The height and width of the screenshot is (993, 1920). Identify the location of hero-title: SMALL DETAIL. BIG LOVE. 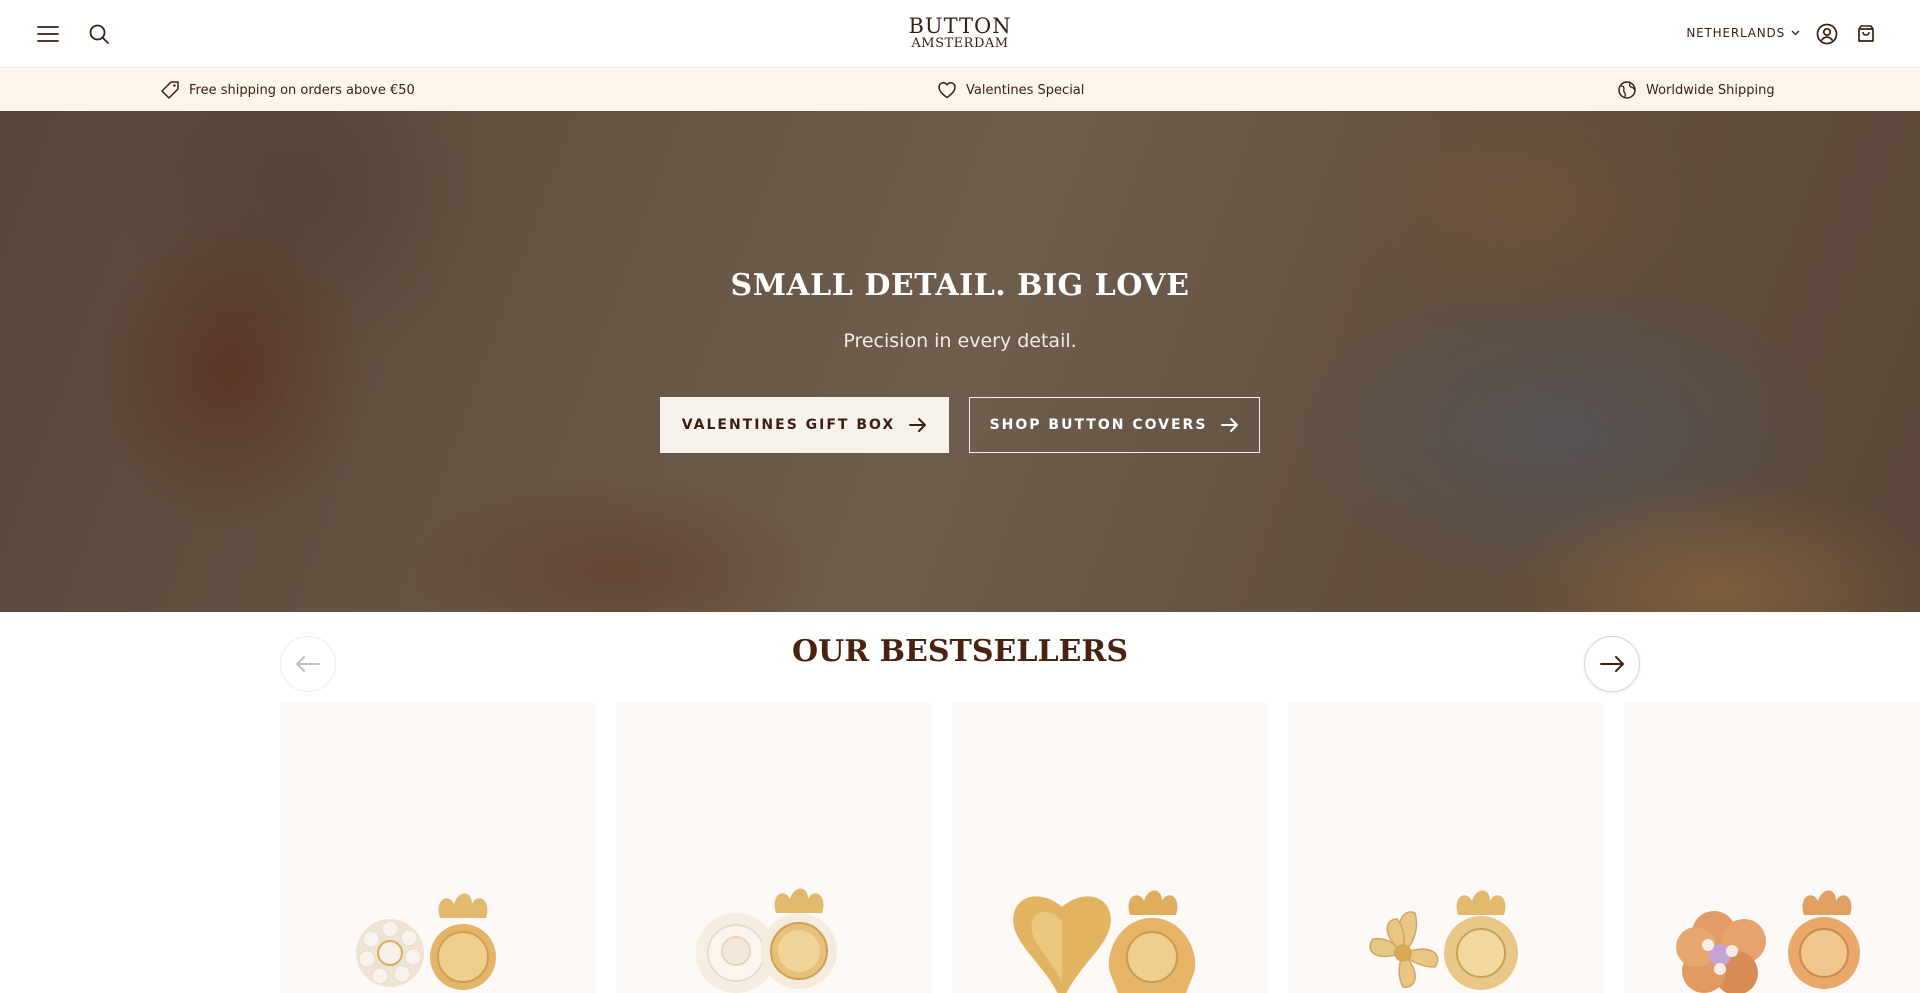
(960, 285).